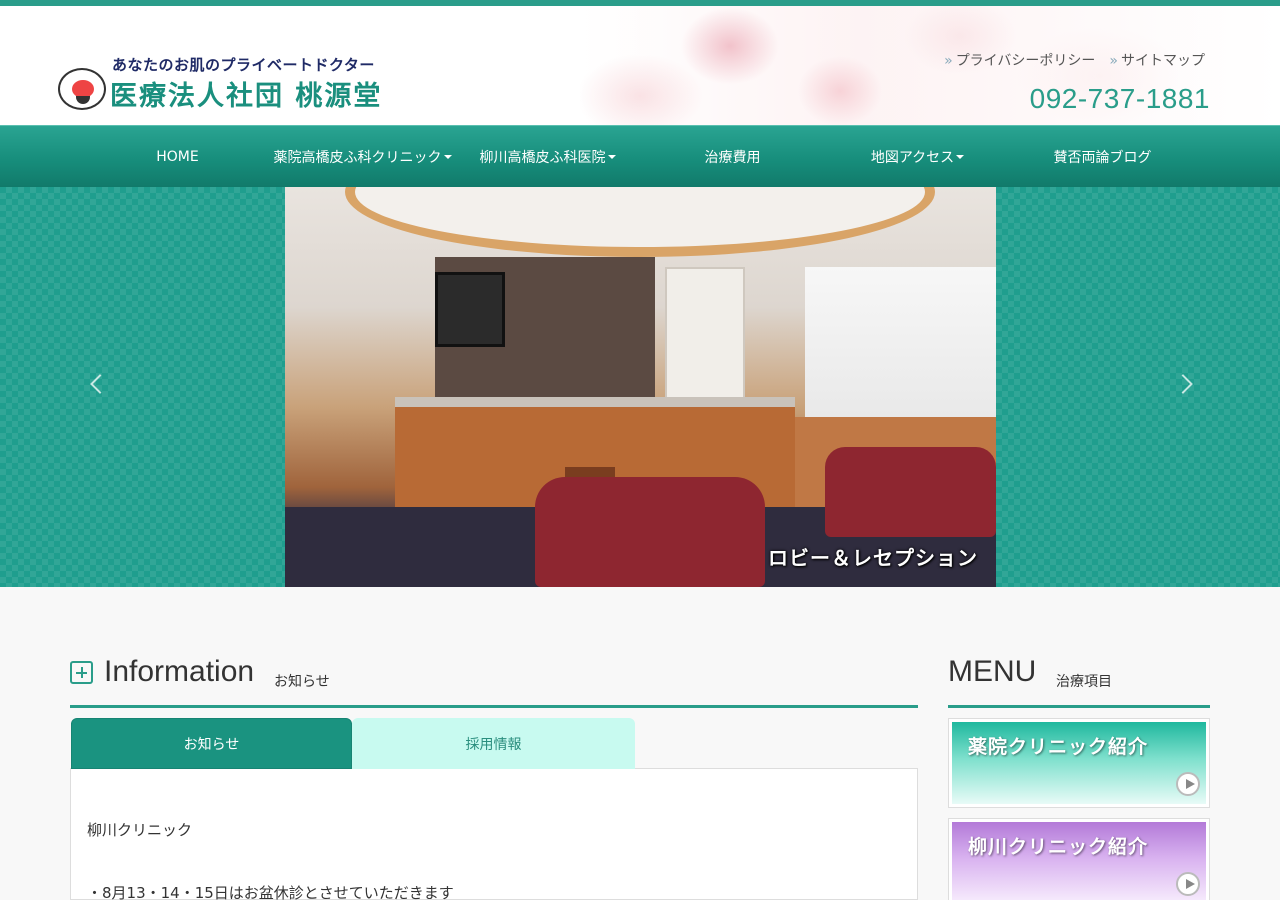 The width and height of the screenshot is (1280, 900). I want to click on logo-org-name: 医療法人社団 桃源堂, so click(246, 96).